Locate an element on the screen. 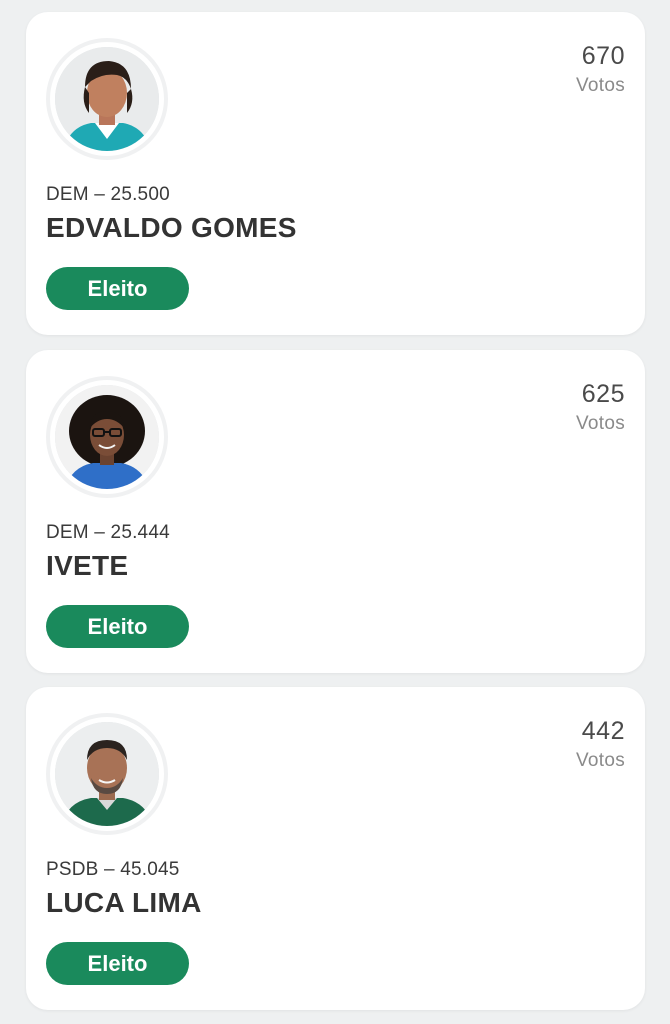 The height and width of the screenshot is (1024, 670). vote-count-block: 625 Votos is located at coordinates (600, 408).